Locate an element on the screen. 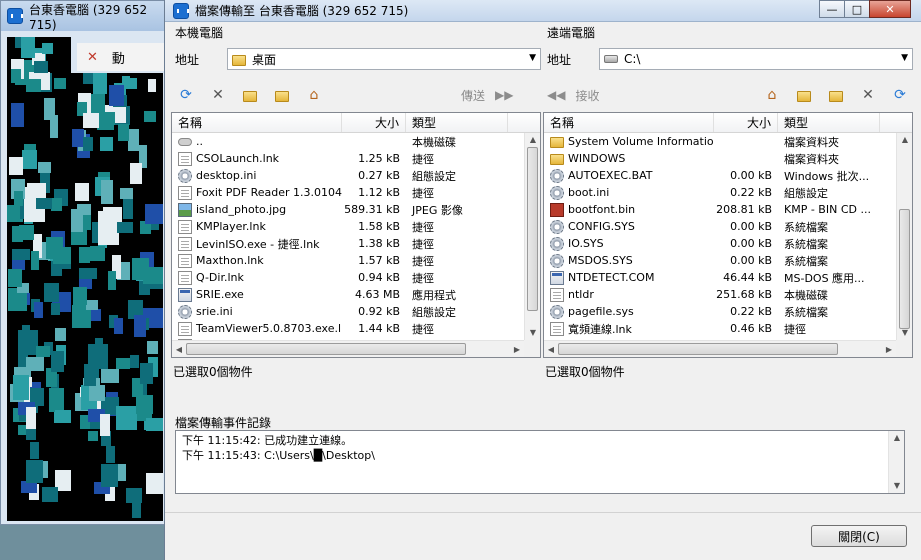  dialog-title: 檔案傳輸至 台東香電腦 (329 652 715) is located at coordinates (302, 11).